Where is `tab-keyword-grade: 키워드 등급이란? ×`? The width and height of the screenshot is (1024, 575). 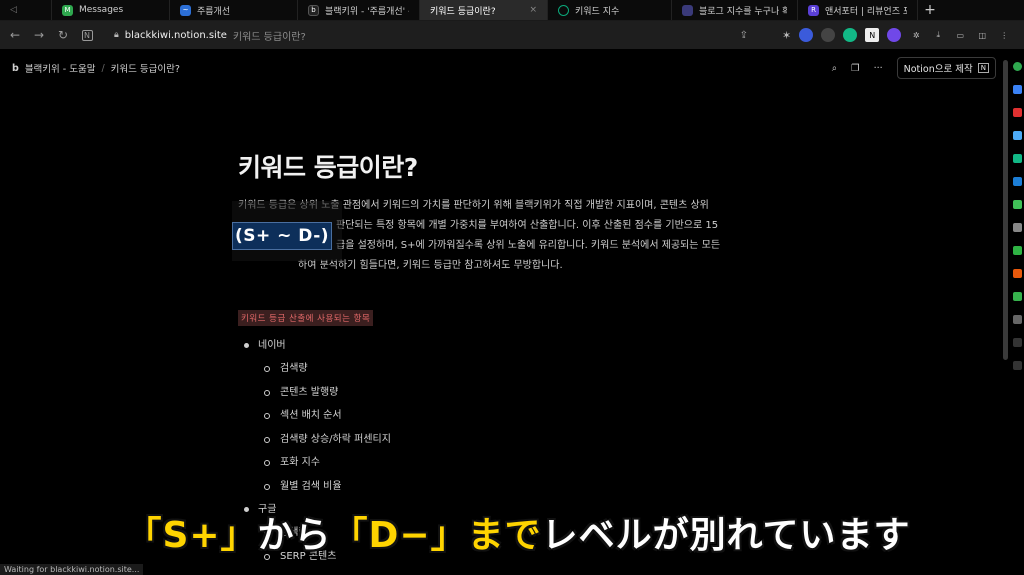 tab-keyword-grade: 키워드 등급이란? × is located at coordinates (484, 10).